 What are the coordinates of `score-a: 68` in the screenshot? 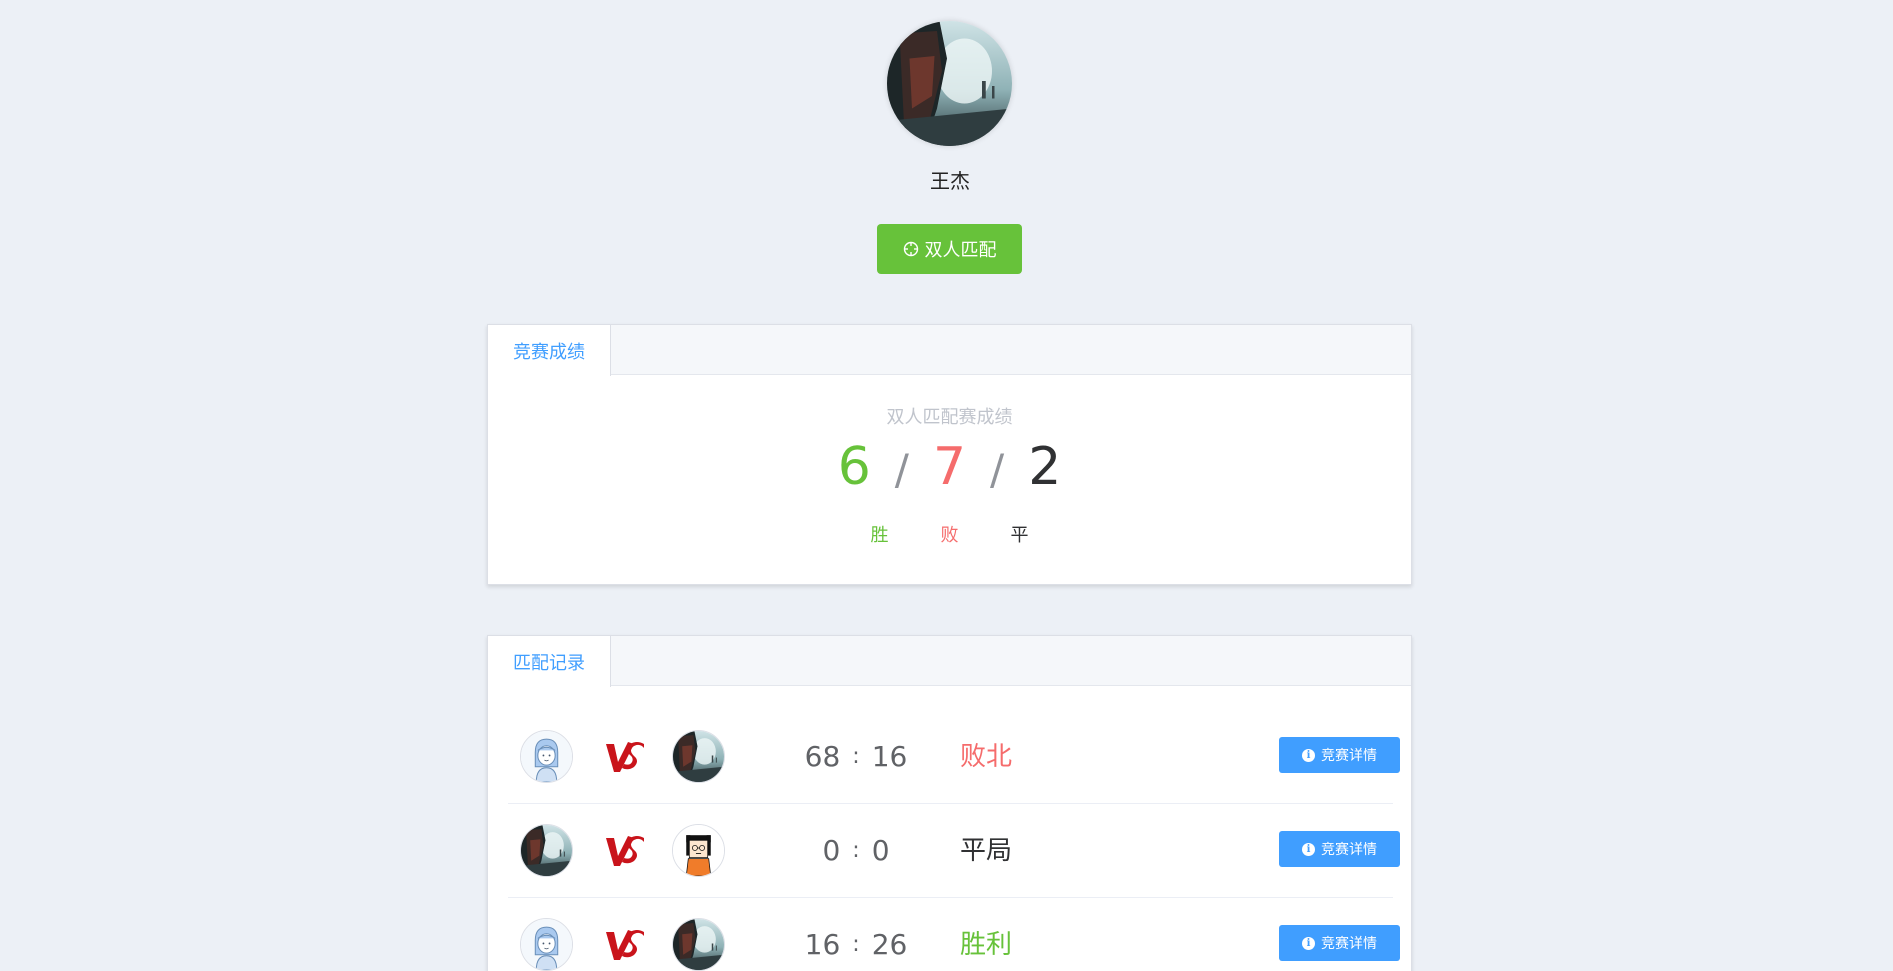 It's located at (822, 756).